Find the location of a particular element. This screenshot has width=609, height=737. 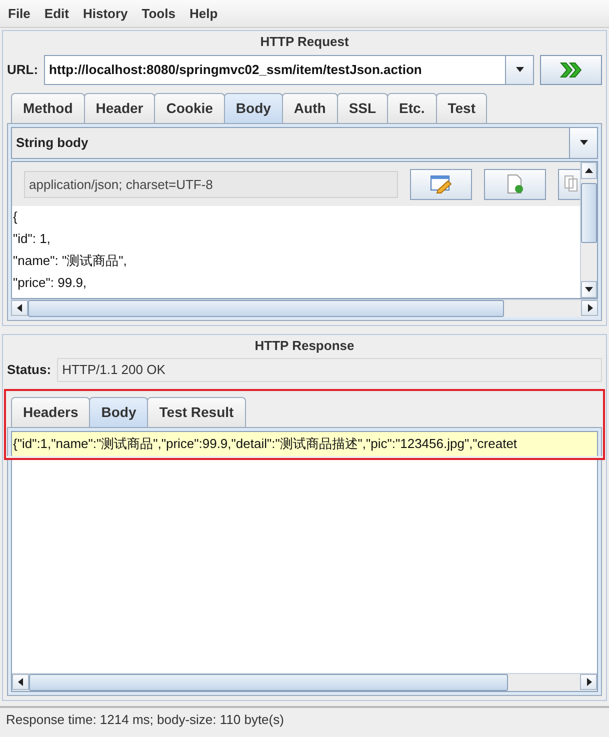

status-field: HTTP/1.1 200 OK is located at coordinates (329, 370).